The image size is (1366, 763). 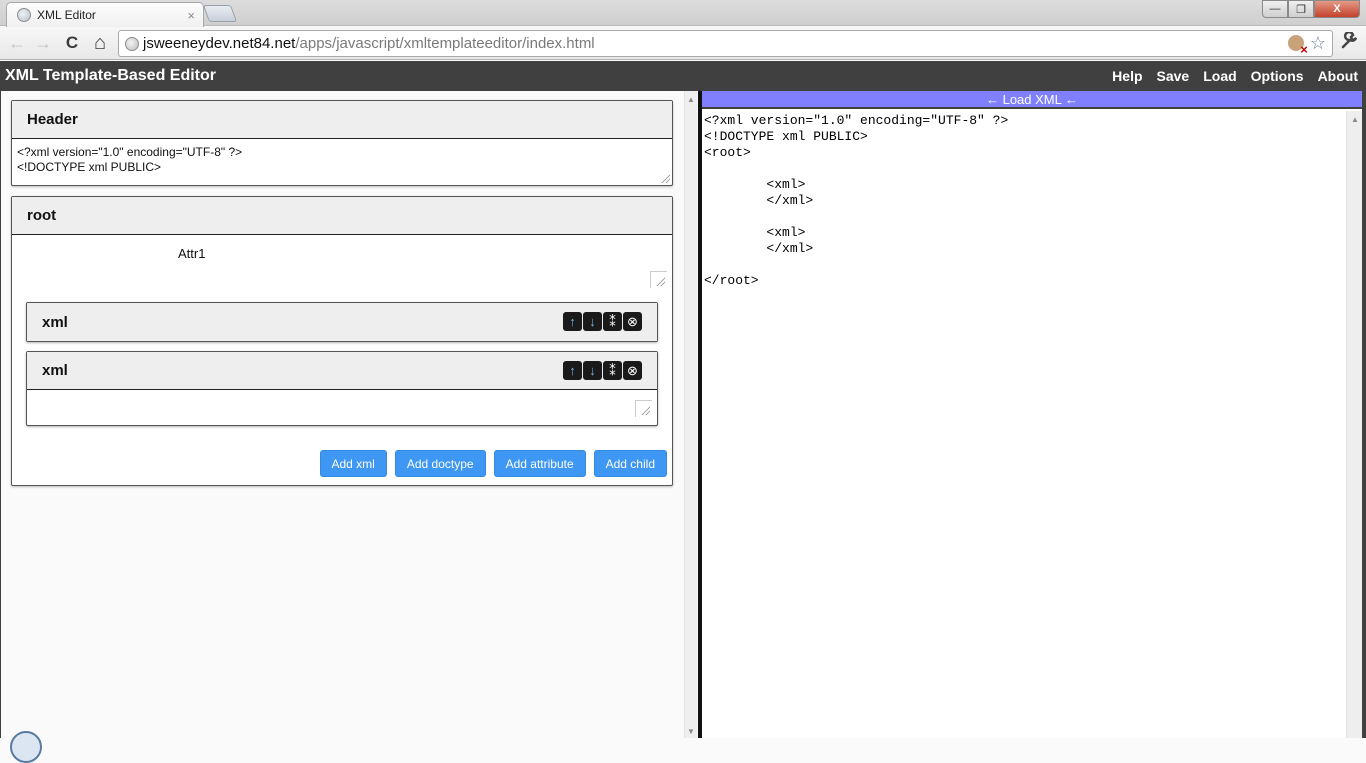 I want to click on menu-save: Save, so click(x=1173, y=76).